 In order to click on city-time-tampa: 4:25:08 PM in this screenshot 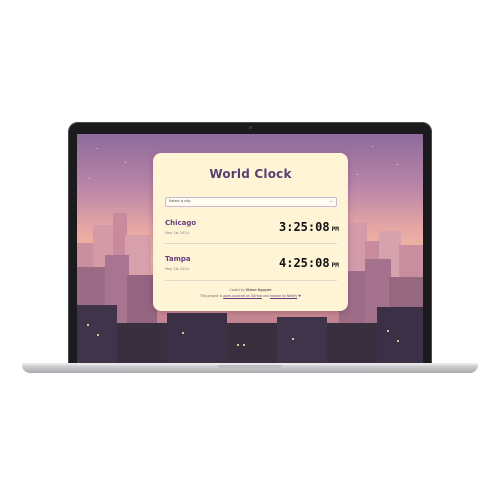, I will do `click(309, 263)`.